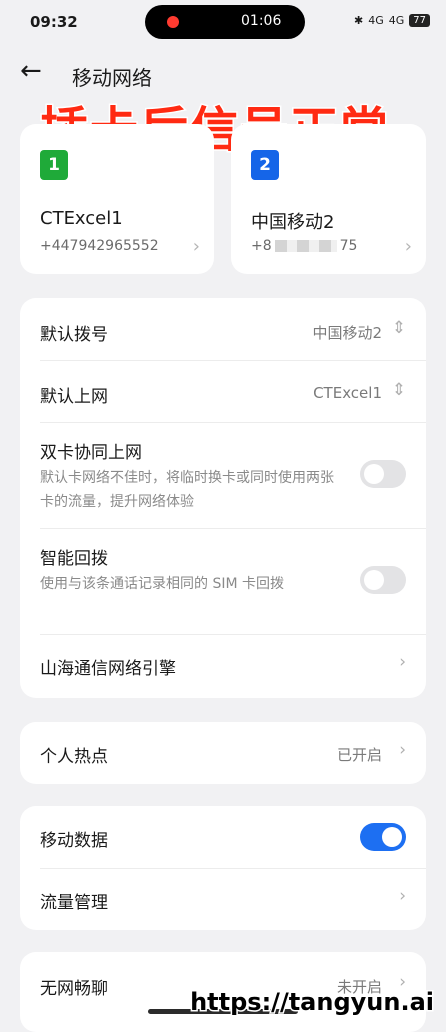  I want to click on sim1-badge-icon: 1, so click(54, 165).